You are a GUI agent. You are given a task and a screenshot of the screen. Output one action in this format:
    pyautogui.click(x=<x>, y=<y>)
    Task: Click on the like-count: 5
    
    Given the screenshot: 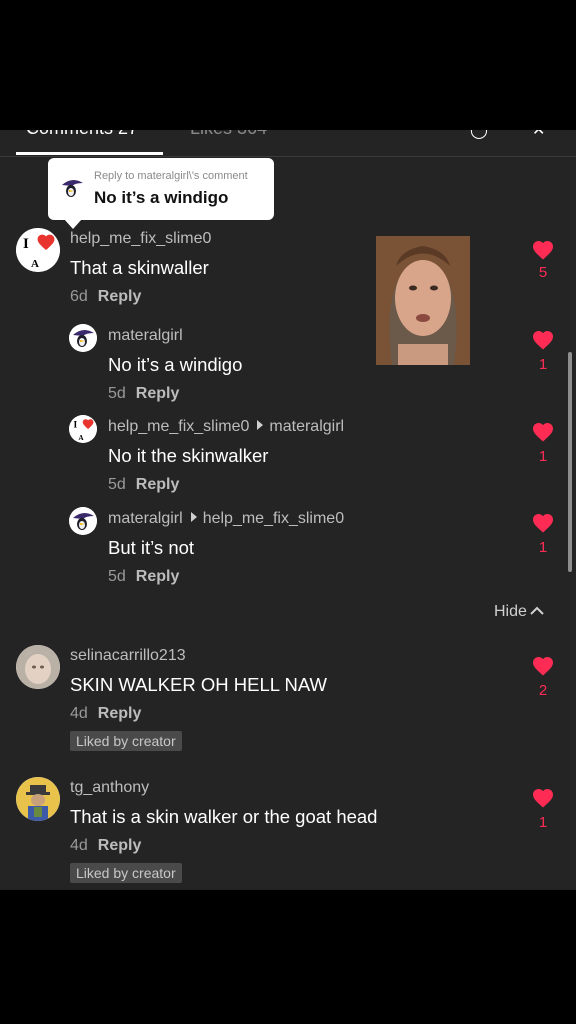 What is the action you would take?
    pyautogui.click(x=543, y=272)
    